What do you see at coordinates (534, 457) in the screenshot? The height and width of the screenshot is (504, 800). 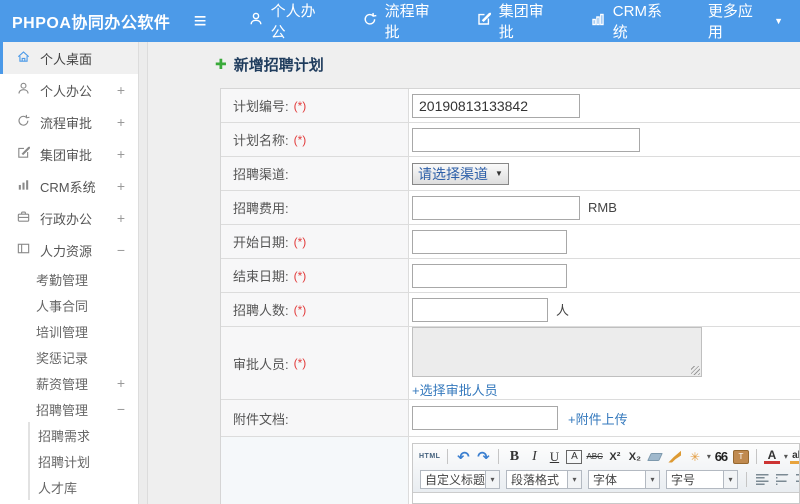 I see `italic-button: I` at bounding box center [534, 457].